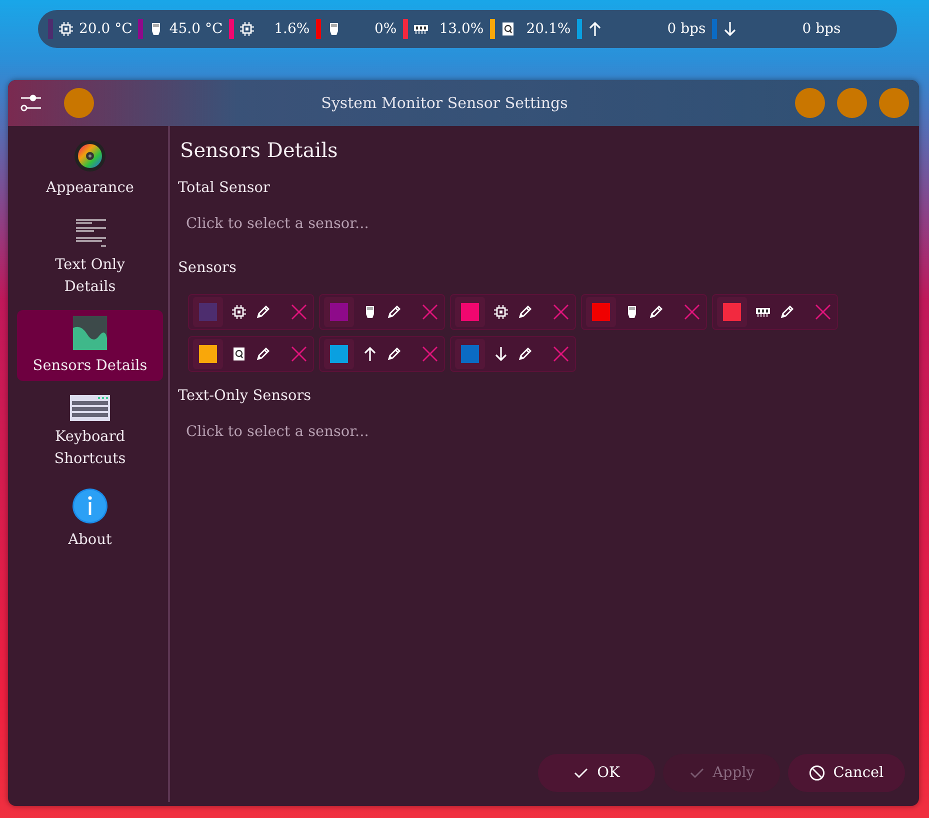 The width and height of the screenshot is (929, 818). Describe the element at coordinates (846, 773) in the screenshot. I see `dialog-button: Cancel` at that location.